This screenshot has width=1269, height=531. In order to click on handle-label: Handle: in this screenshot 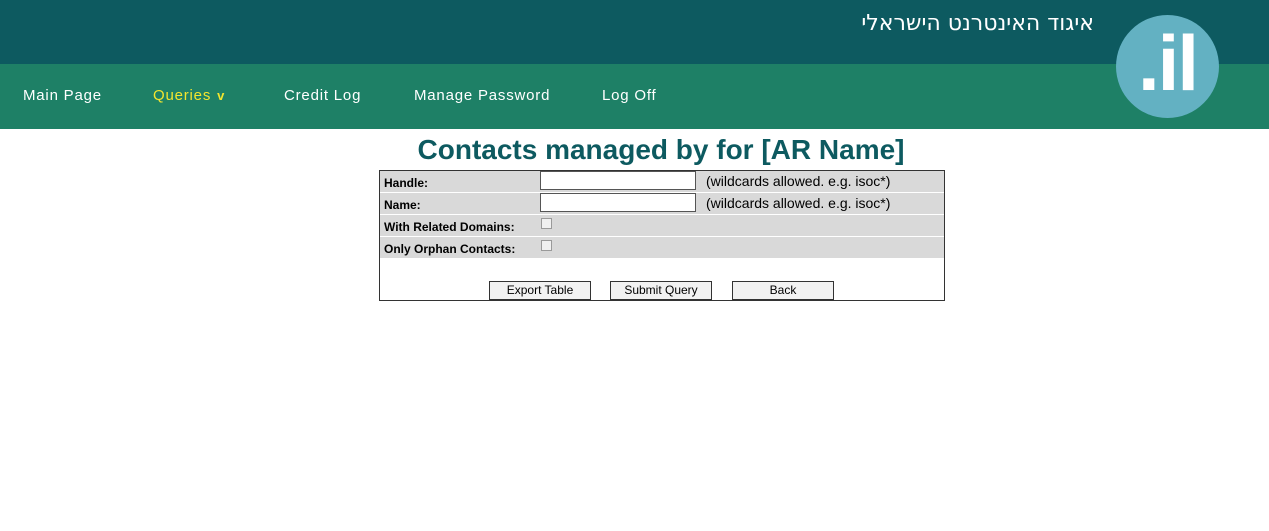, I will do `click(406, 183)`.